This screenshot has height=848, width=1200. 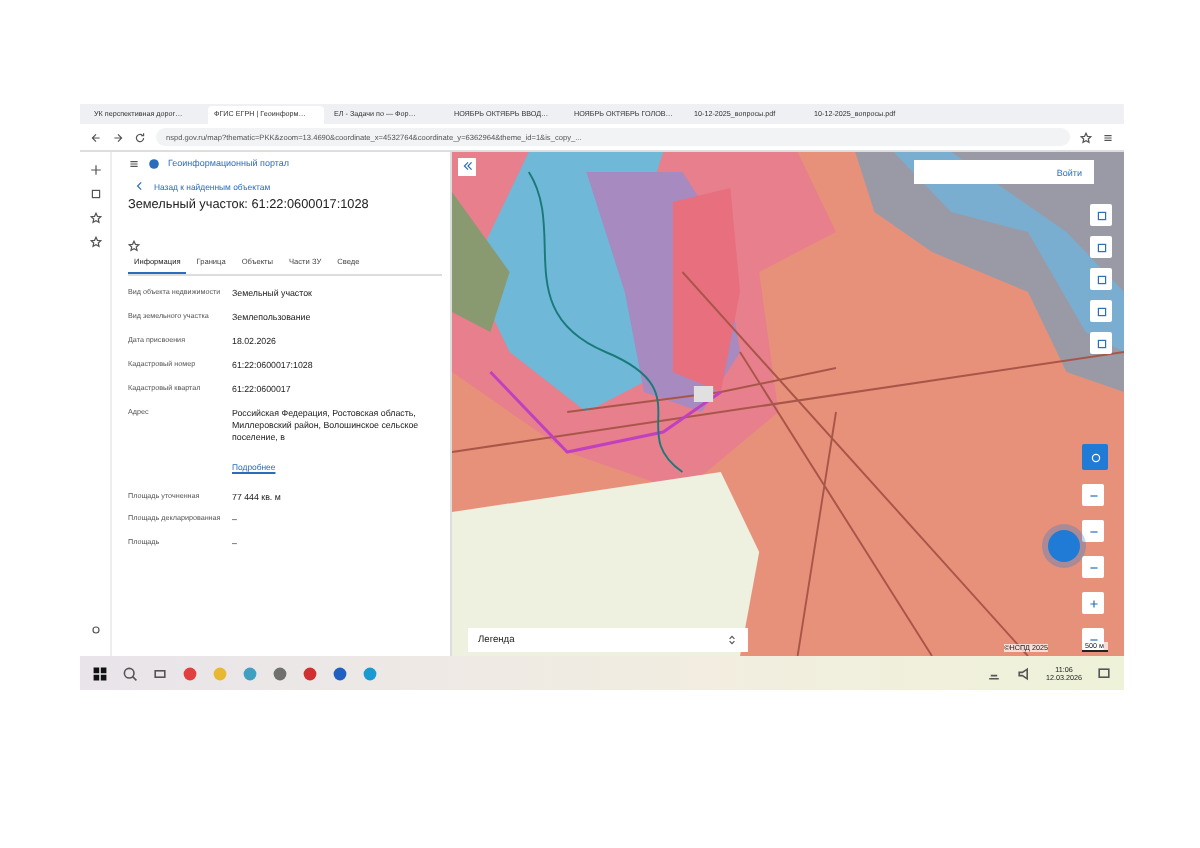 What do you see at coordinates (100, 673) in the screenshot?
I see `windows-icon` at bounding box center [100, 673].